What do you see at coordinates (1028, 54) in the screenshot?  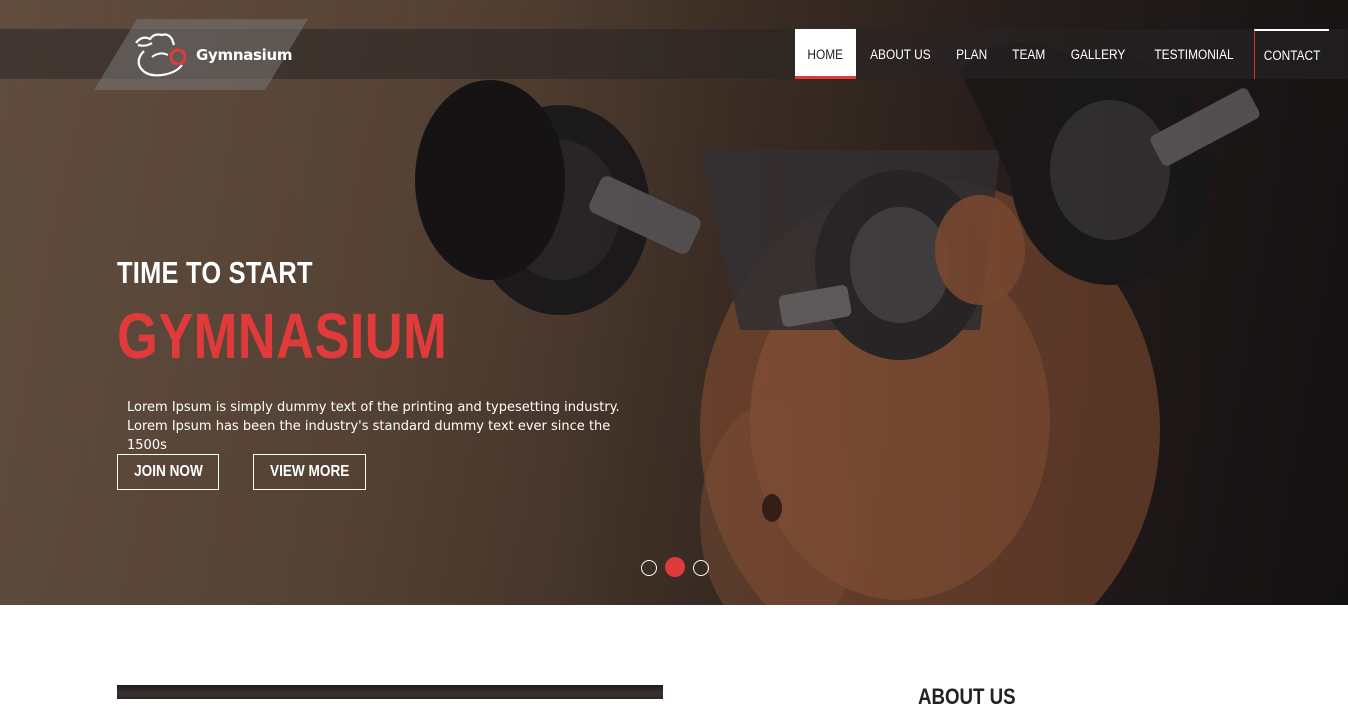 I see `nav-team: TEAM` at bounding box center [1028, 54].